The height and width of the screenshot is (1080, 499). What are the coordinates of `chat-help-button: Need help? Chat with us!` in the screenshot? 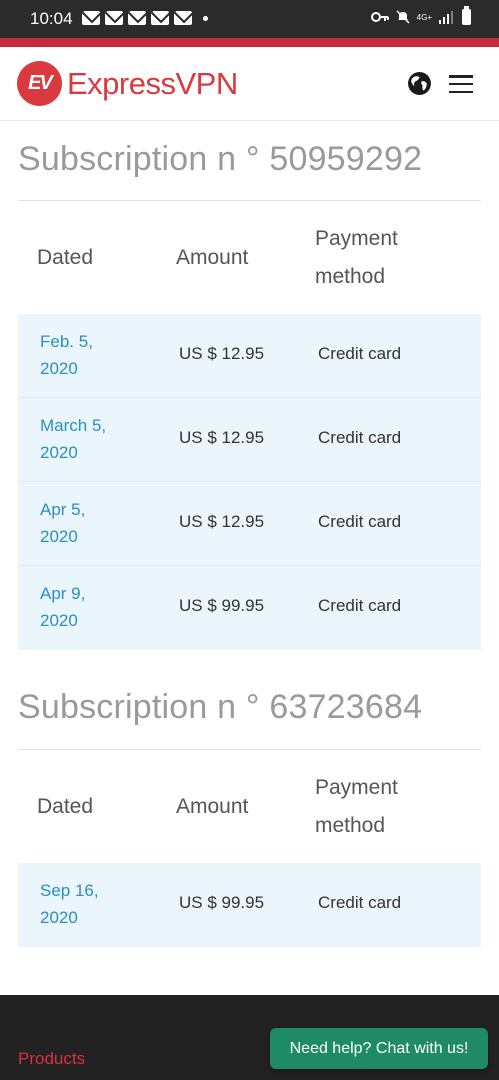 It's located at (379, 1048).